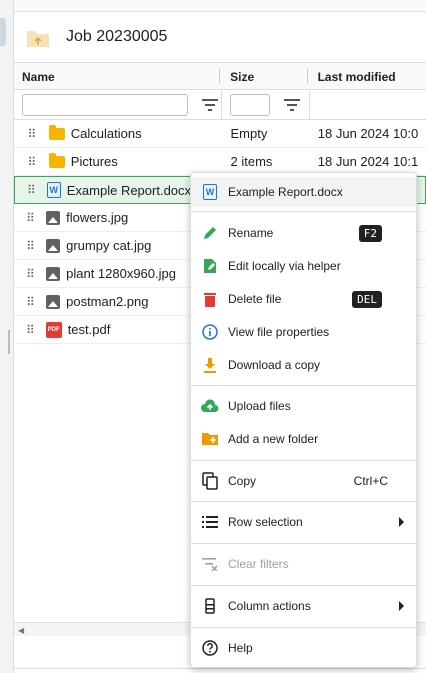  I want to click on file-name: grumpy cat.jpg, so click(135, 245).